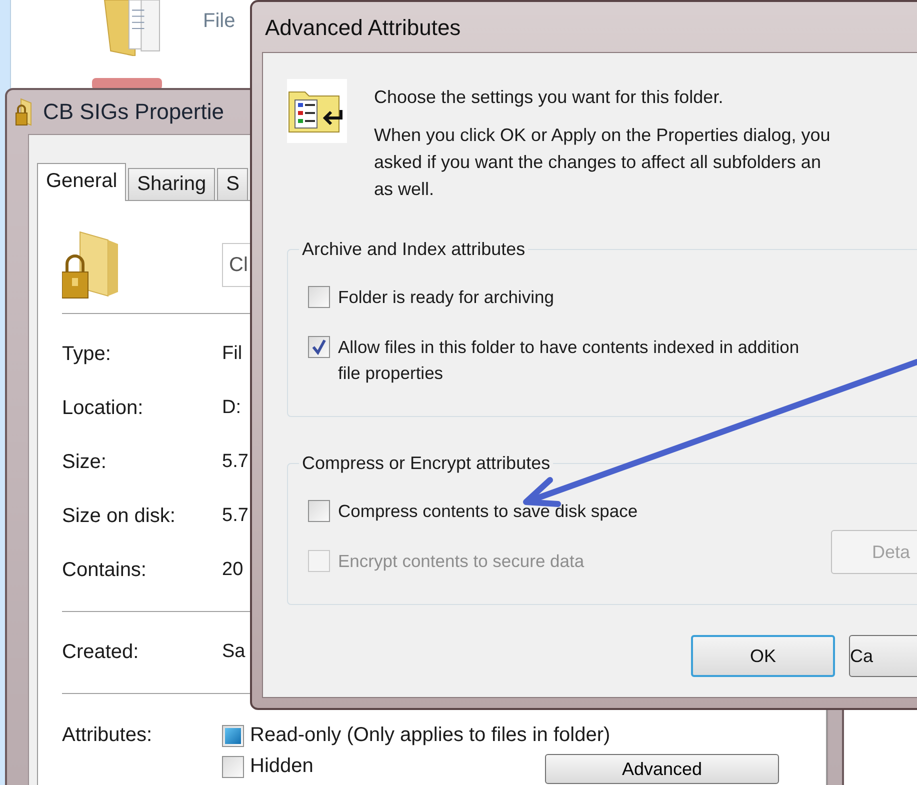 The height and width of the screenshot is (785, 917). I want to click on checkbox-label: Encrypt contents to secure data, so click(461, 561).